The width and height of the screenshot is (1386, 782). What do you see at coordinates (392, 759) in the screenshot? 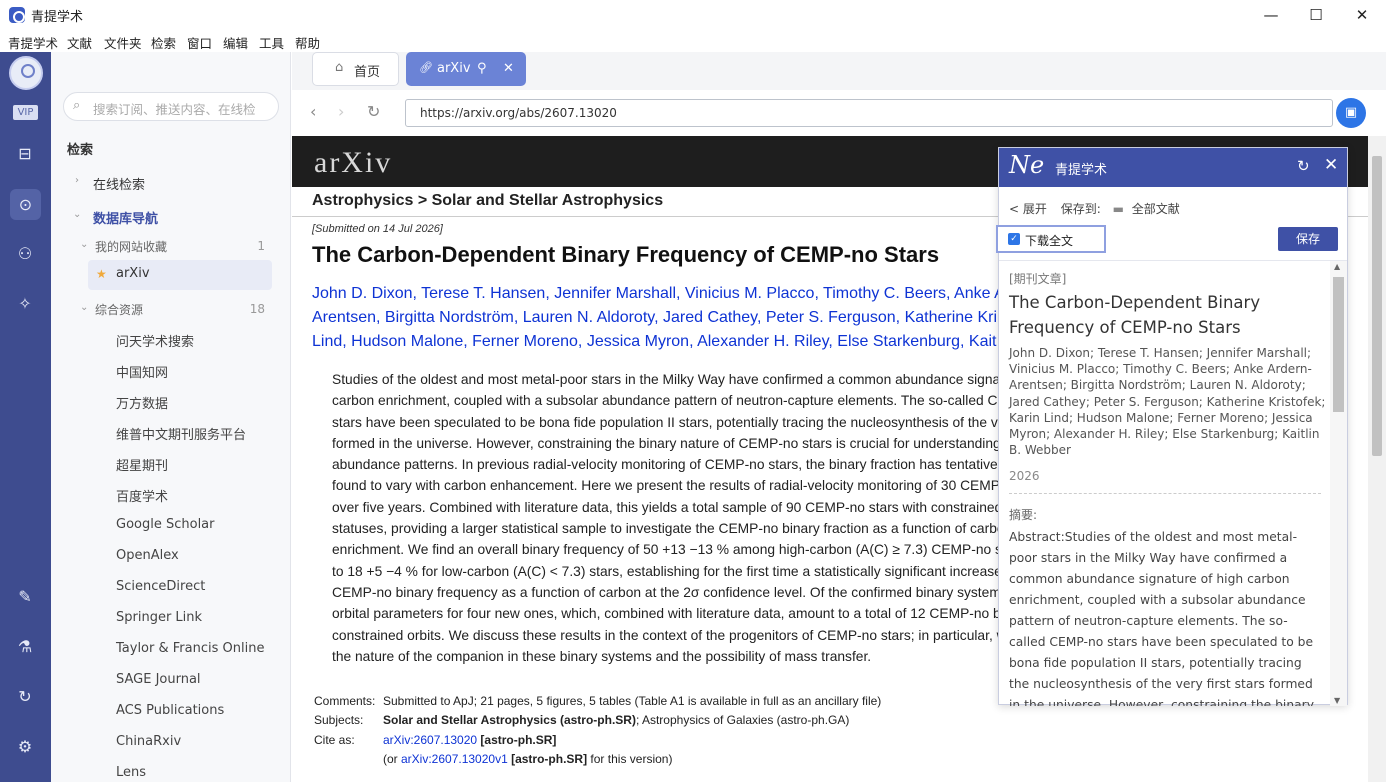
I see `cite2-pre: (or` at bounding box center [392, 759].